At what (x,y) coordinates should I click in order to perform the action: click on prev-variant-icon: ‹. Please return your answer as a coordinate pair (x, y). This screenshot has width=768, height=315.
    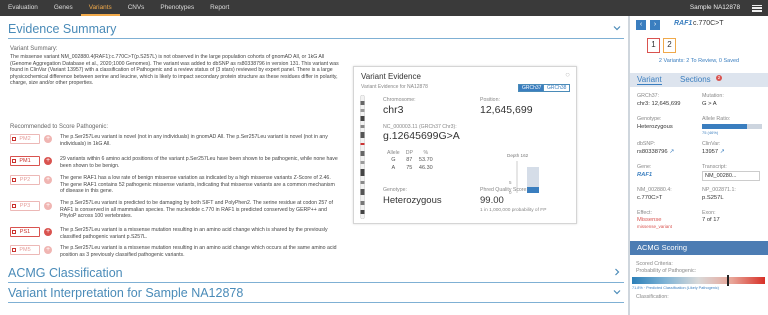
    Looking at the image, I should click on (641, 25).